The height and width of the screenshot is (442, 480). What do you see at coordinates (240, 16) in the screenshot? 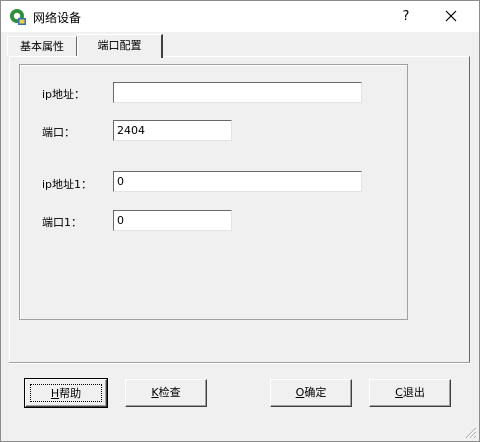
I see `title-bar: 网络设备 ?` at bounding box center [240, 16].